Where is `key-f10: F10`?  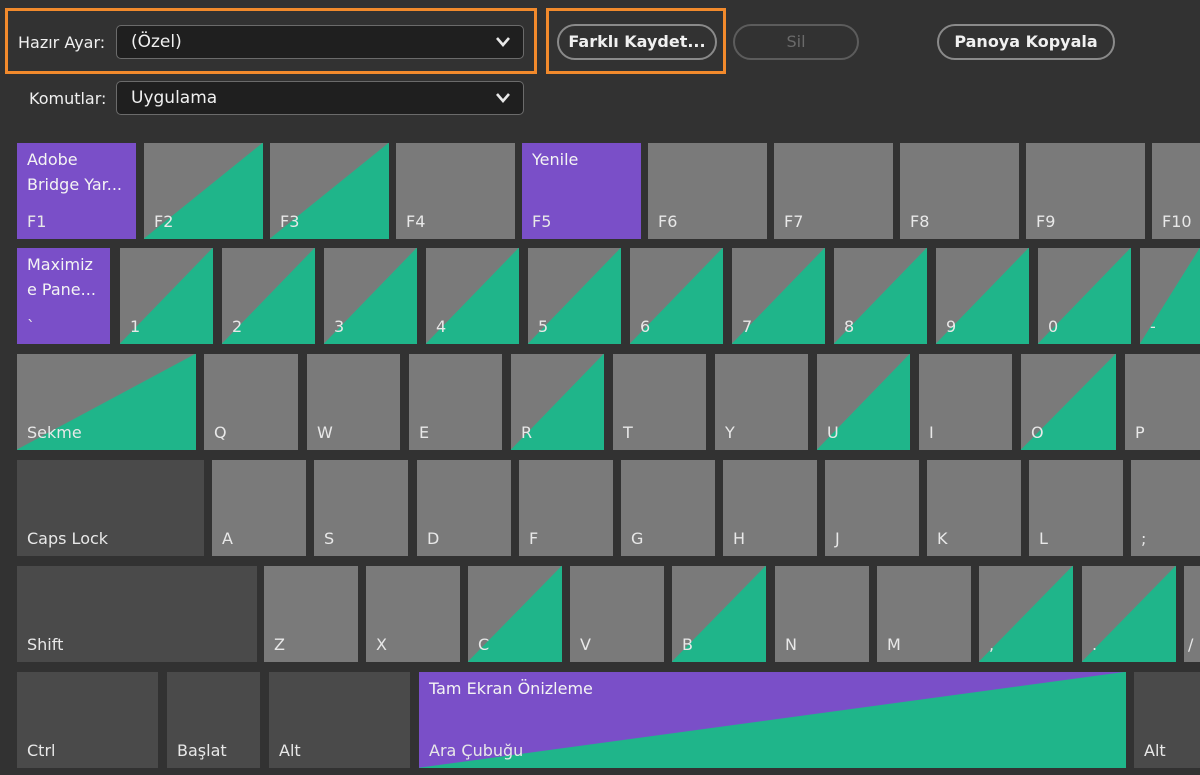 key-f10: F10 is located at coordinates (1176, 191).